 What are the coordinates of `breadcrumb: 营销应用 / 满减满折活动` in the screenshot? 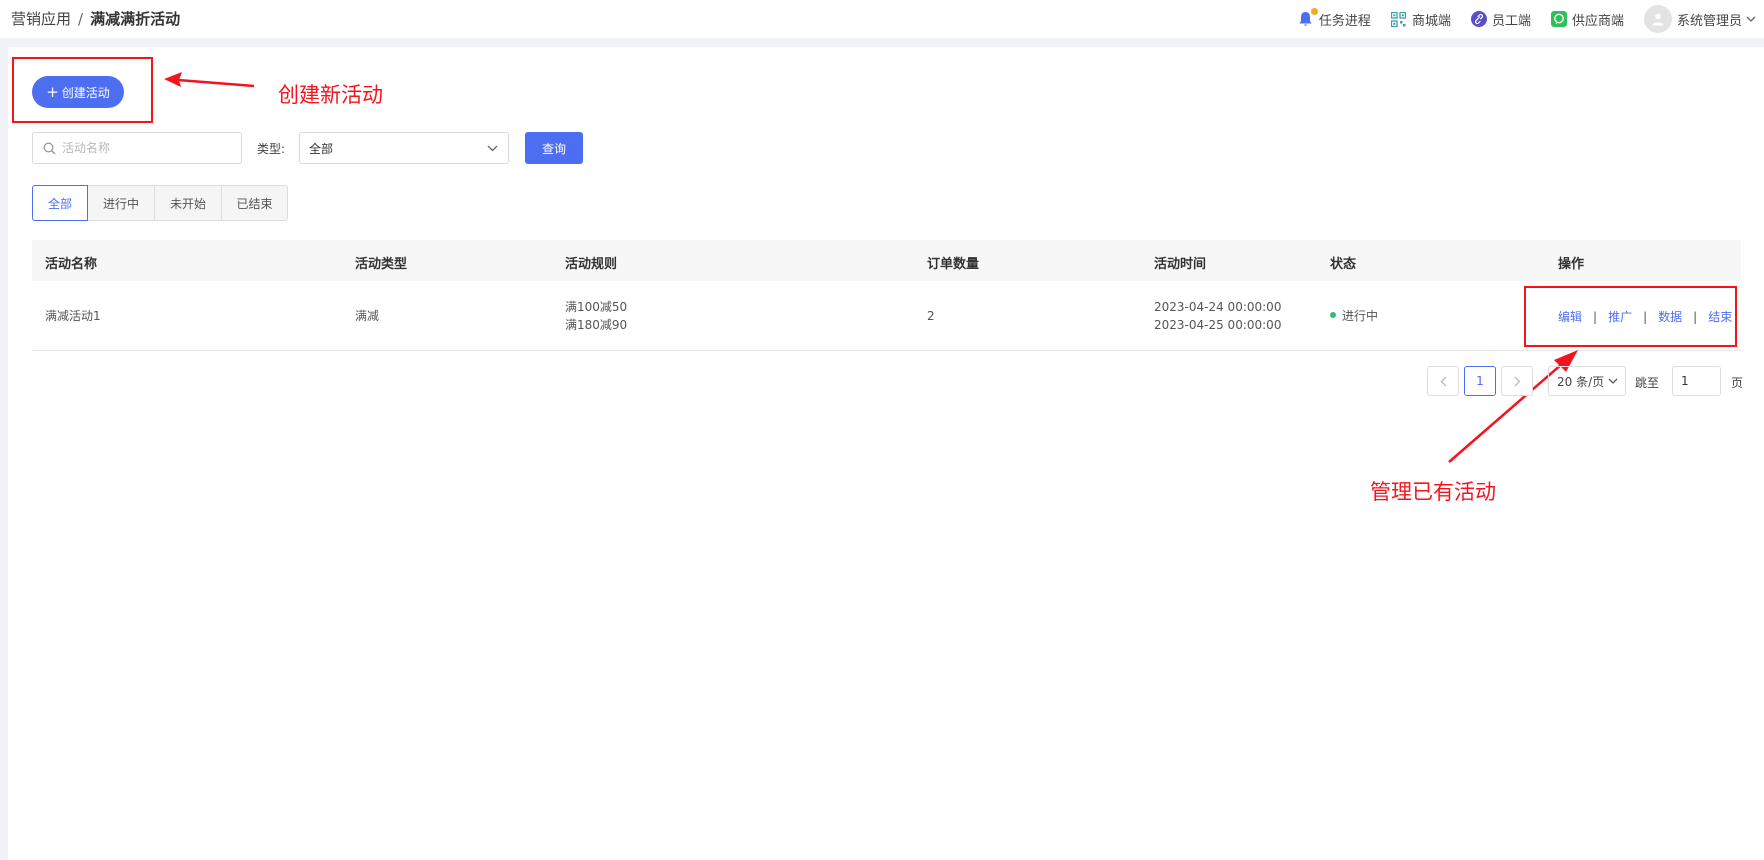 It's located at (95, 18).